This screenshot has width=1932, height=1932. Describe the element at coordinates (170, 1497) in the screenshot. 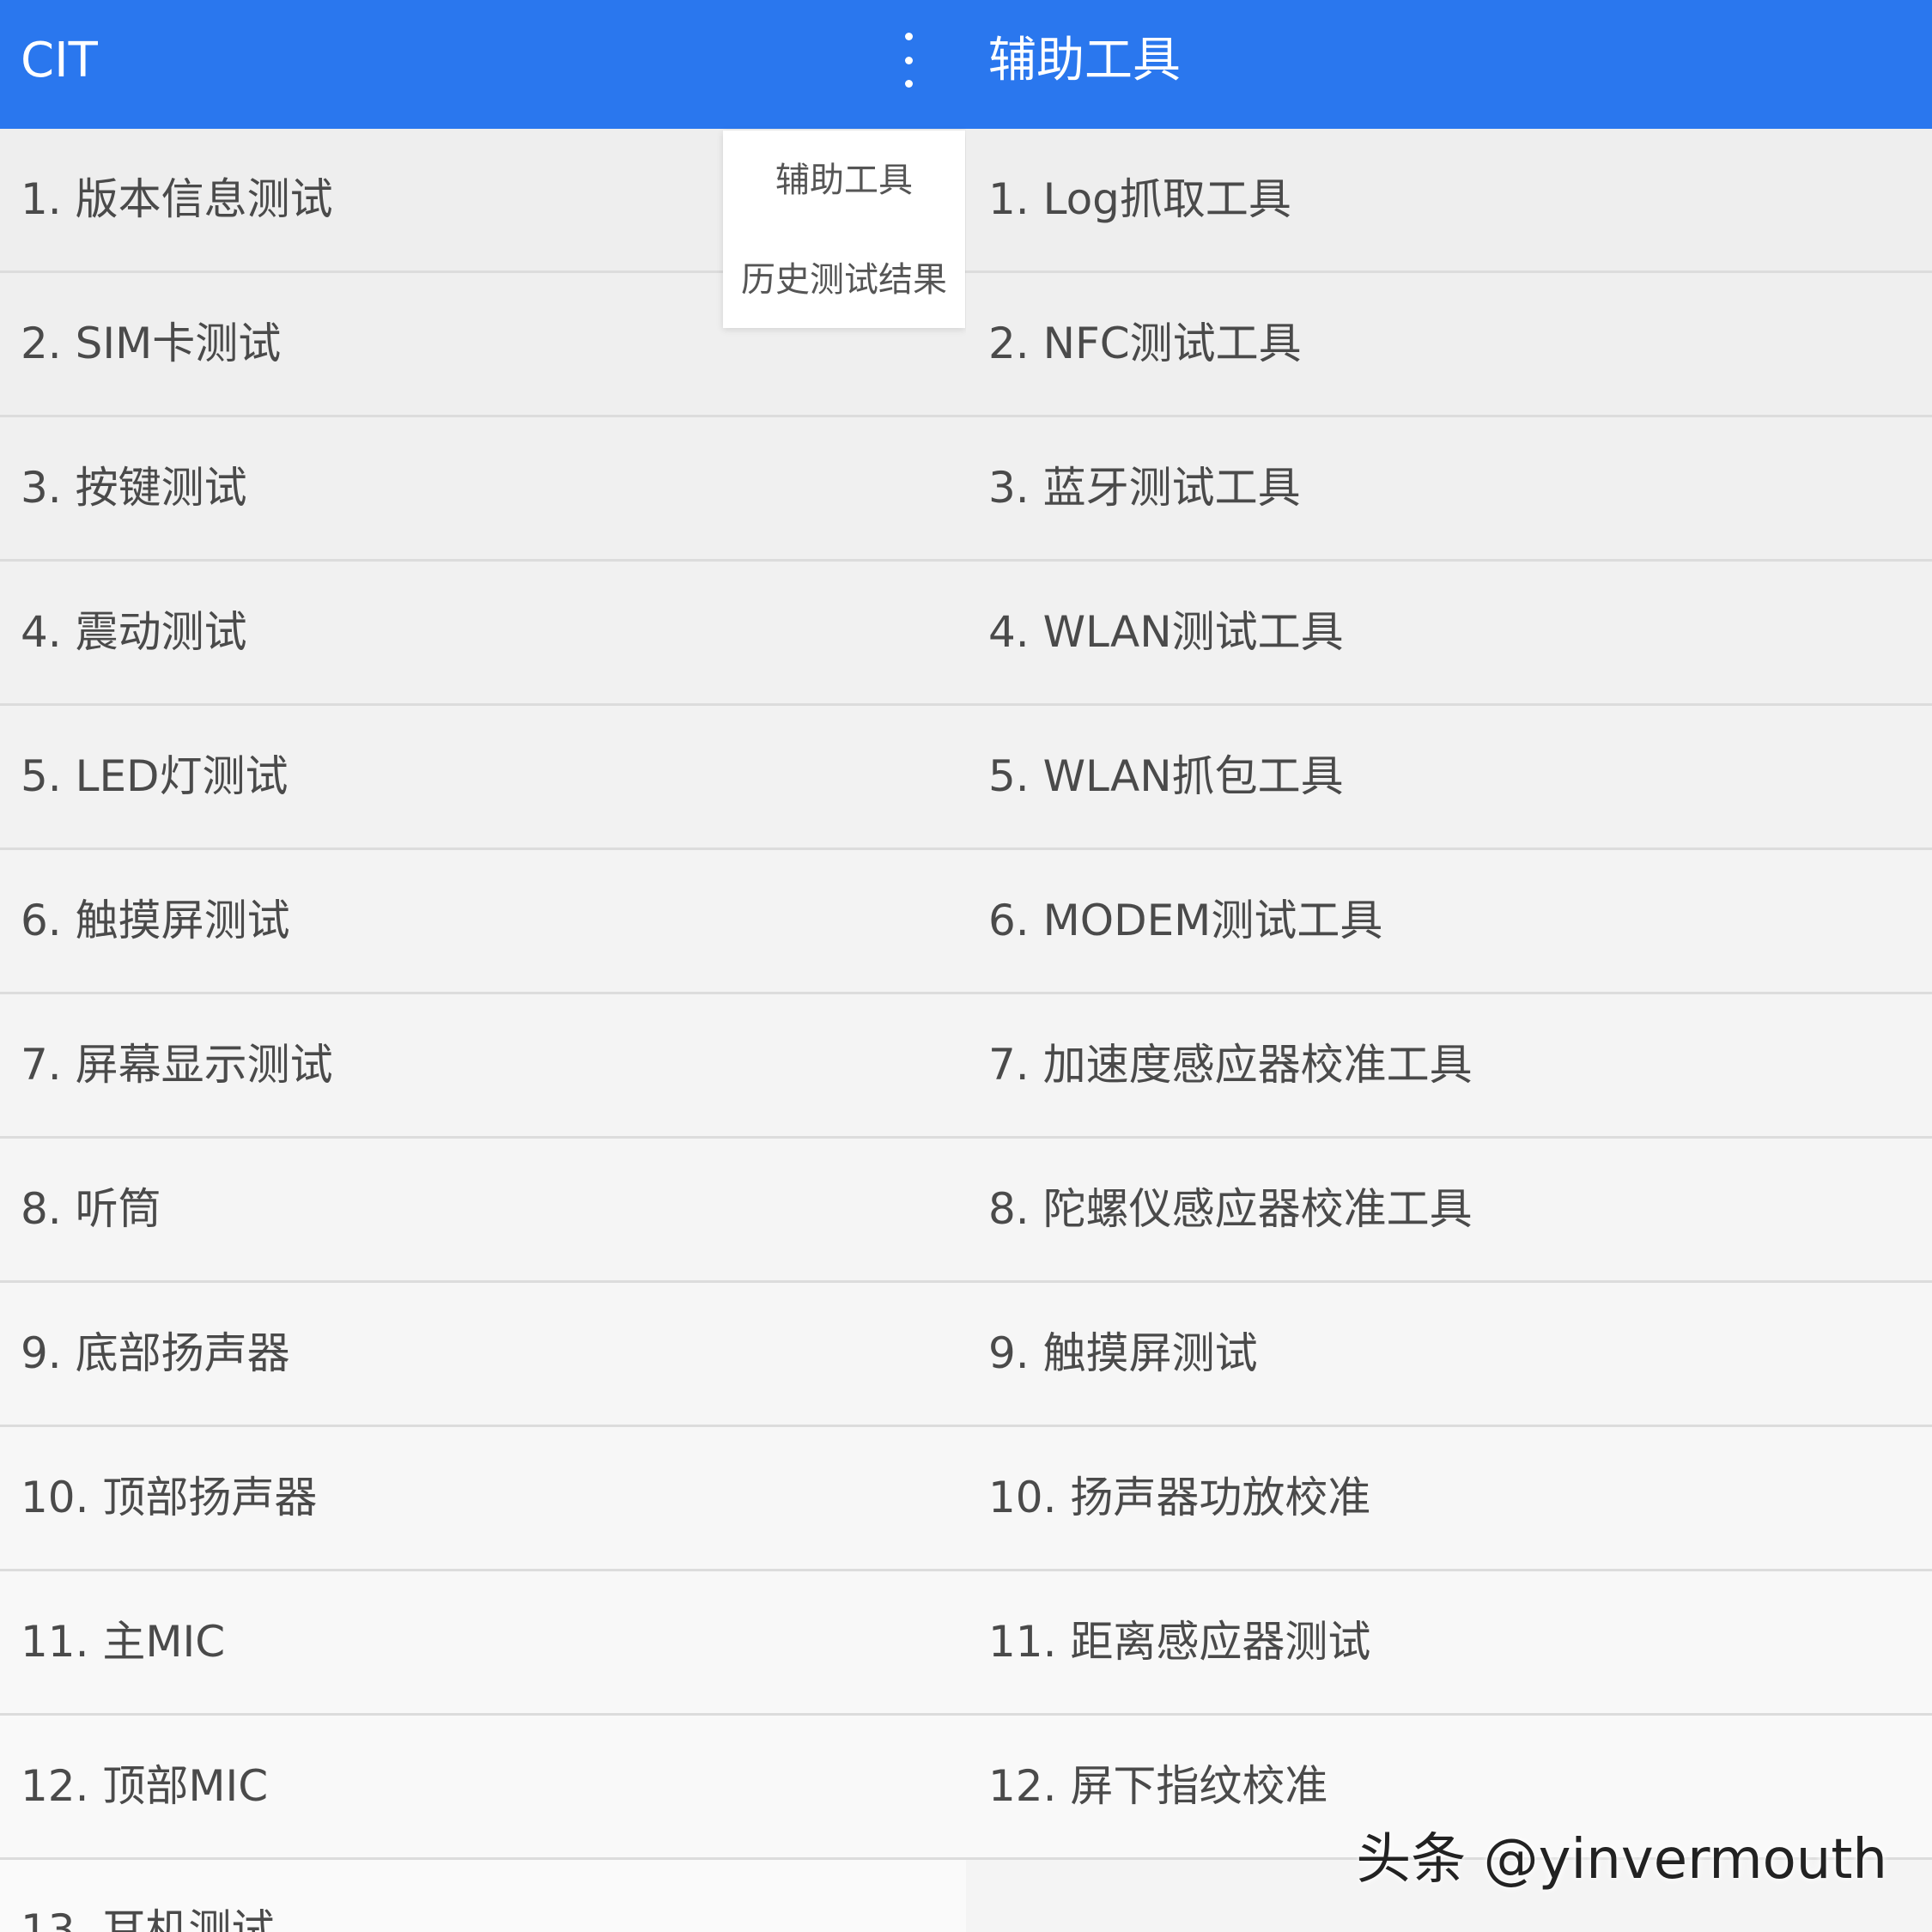

I see `list-item-label: 10. 顶部扬声器` at that location.